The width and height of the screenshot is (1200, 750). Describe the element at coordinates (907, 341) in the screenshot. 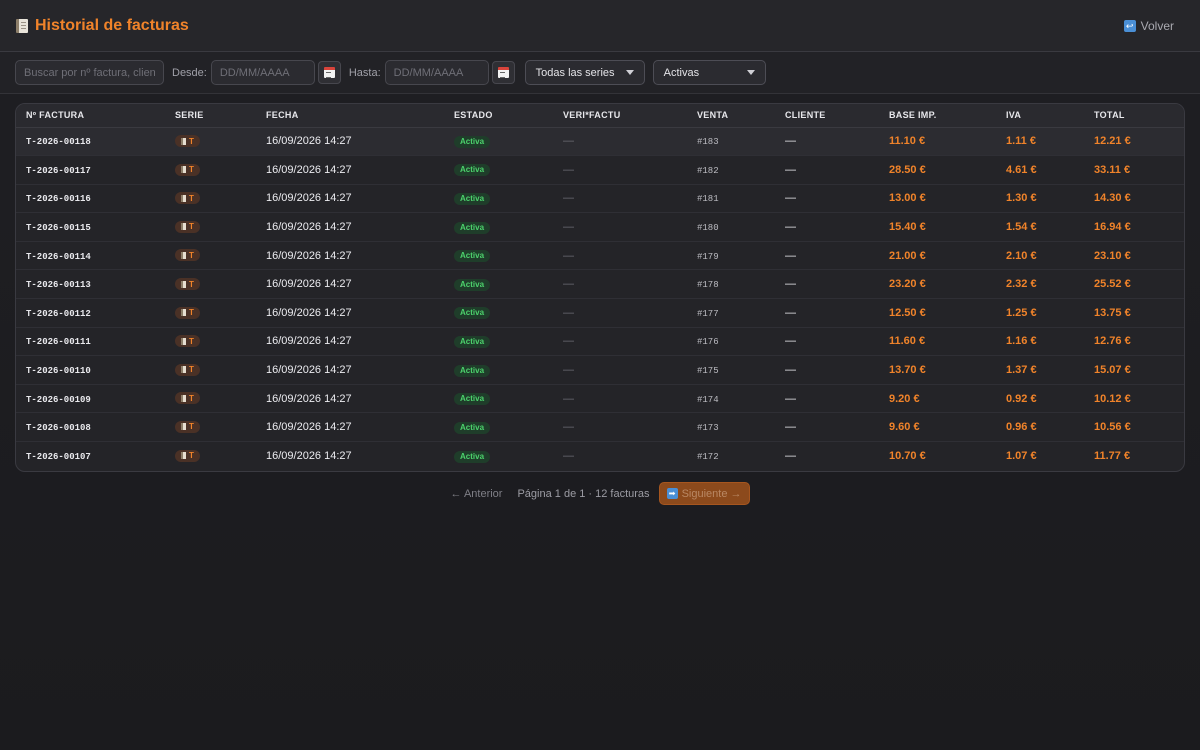

I see `base-imponible: 11.60 €` at that location.